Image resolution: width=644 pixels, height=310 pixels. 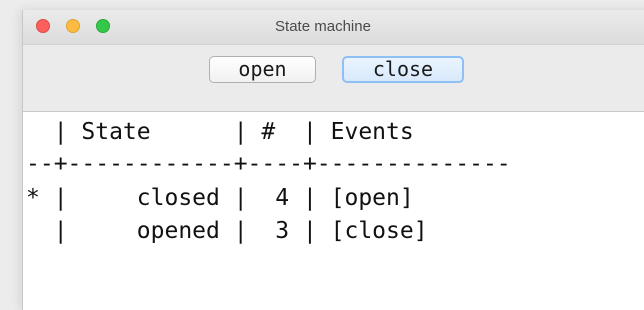 I want to click on table-row: * | closed | 4 | [open], so click(x=220, y=198).